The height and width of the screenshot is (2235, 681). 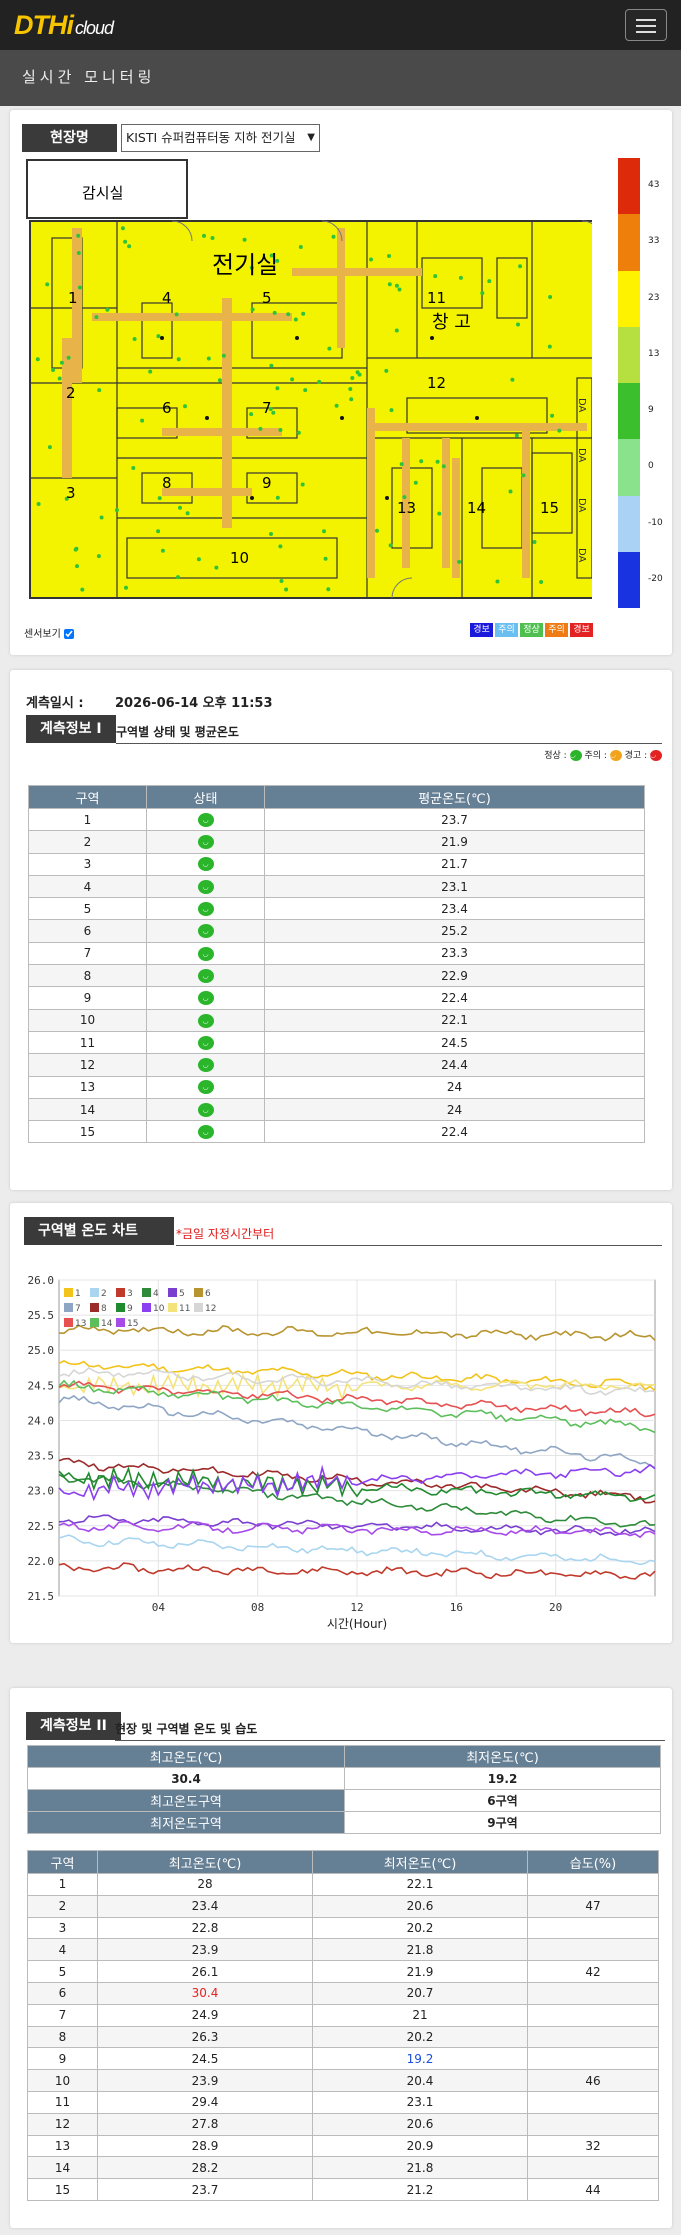 I want to click on legend-entry: 8, so click(x=104, y=1309).